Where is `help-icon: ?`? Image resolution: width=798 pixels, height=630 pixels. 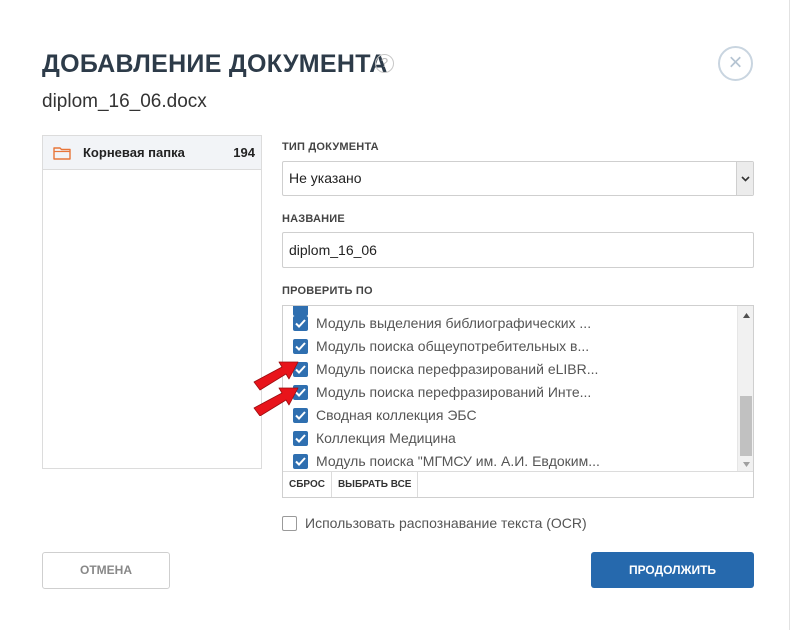
help-icon: ? is located at coordinates (384, 63).